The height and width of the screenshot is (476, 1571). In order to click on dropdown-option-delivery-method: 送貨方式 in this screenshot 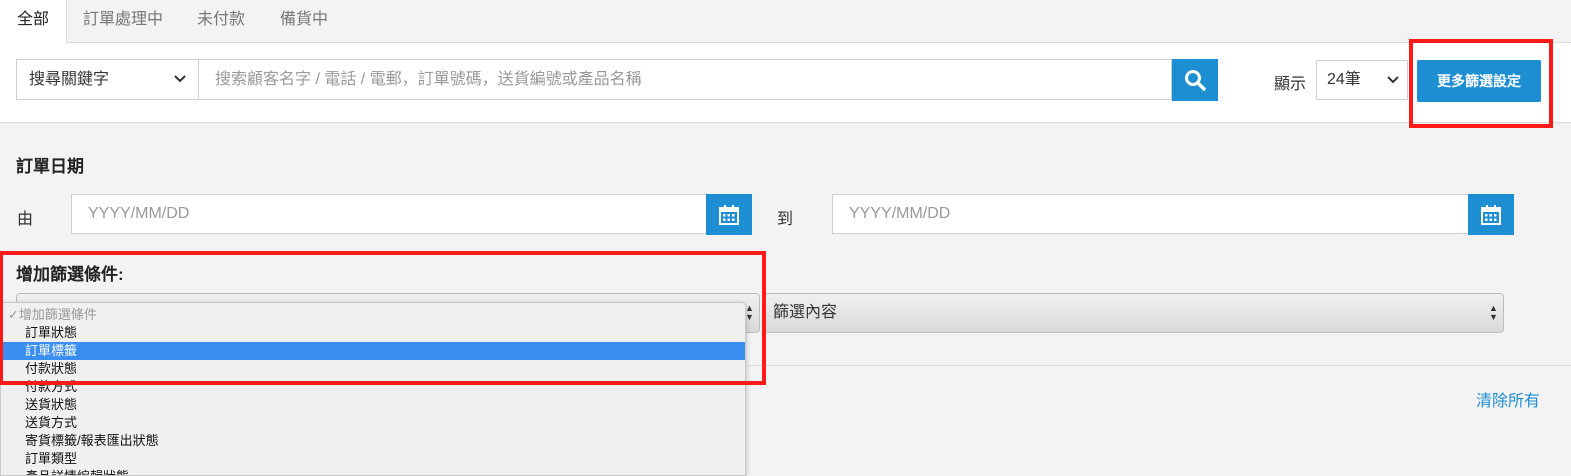, I will do `click(373, 423)`.